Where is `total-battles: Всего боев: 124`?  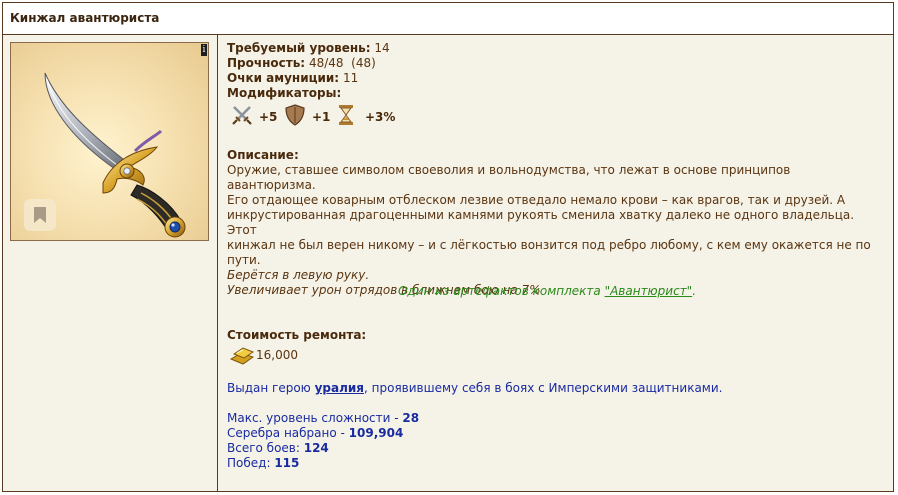 total-battles: Всего боев: 124 is located at coordinates (278, 448).